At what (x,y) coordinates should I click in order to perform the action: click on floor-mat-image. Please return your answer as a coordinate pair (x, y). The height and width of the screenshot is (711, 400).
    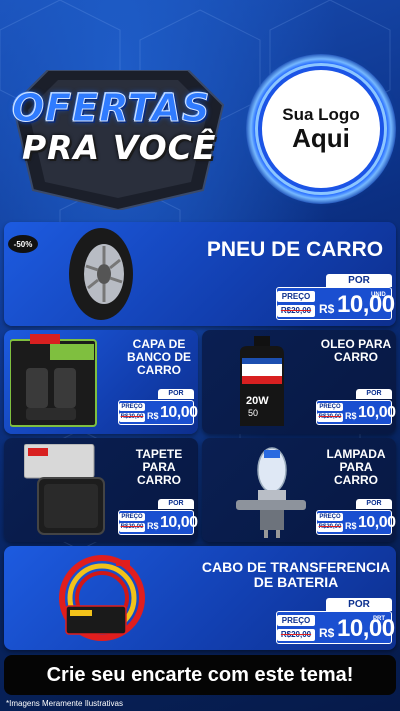
    Looking at the image, I should click on (64, 489).